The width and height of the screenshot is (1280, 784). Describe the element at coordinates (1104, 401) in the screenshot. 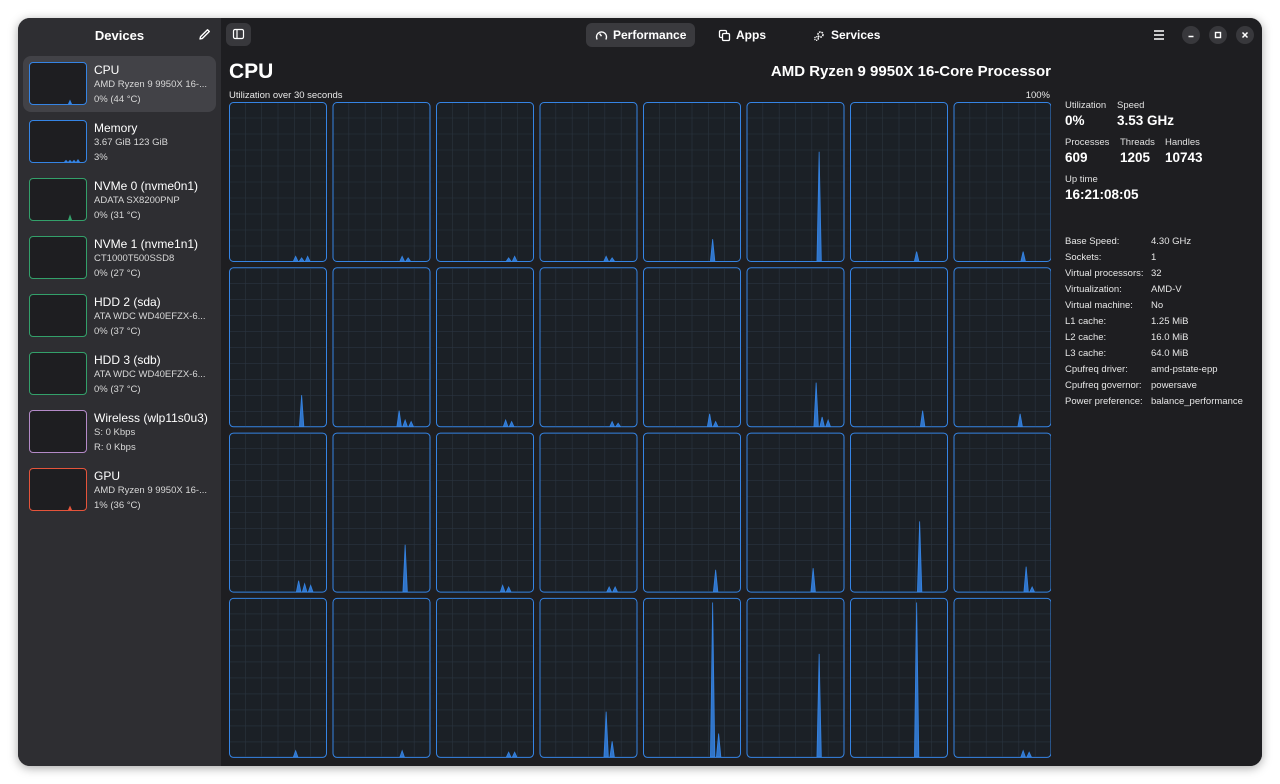

I see `detail-key: Power preference:` at that location.